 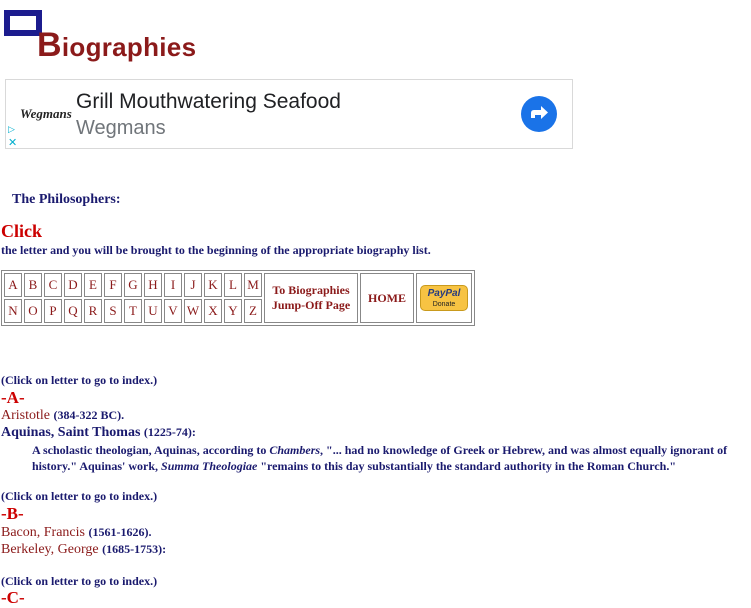 I want to click on jump-off-line-2: Jump-Off Page, so click(x=311, y=305).